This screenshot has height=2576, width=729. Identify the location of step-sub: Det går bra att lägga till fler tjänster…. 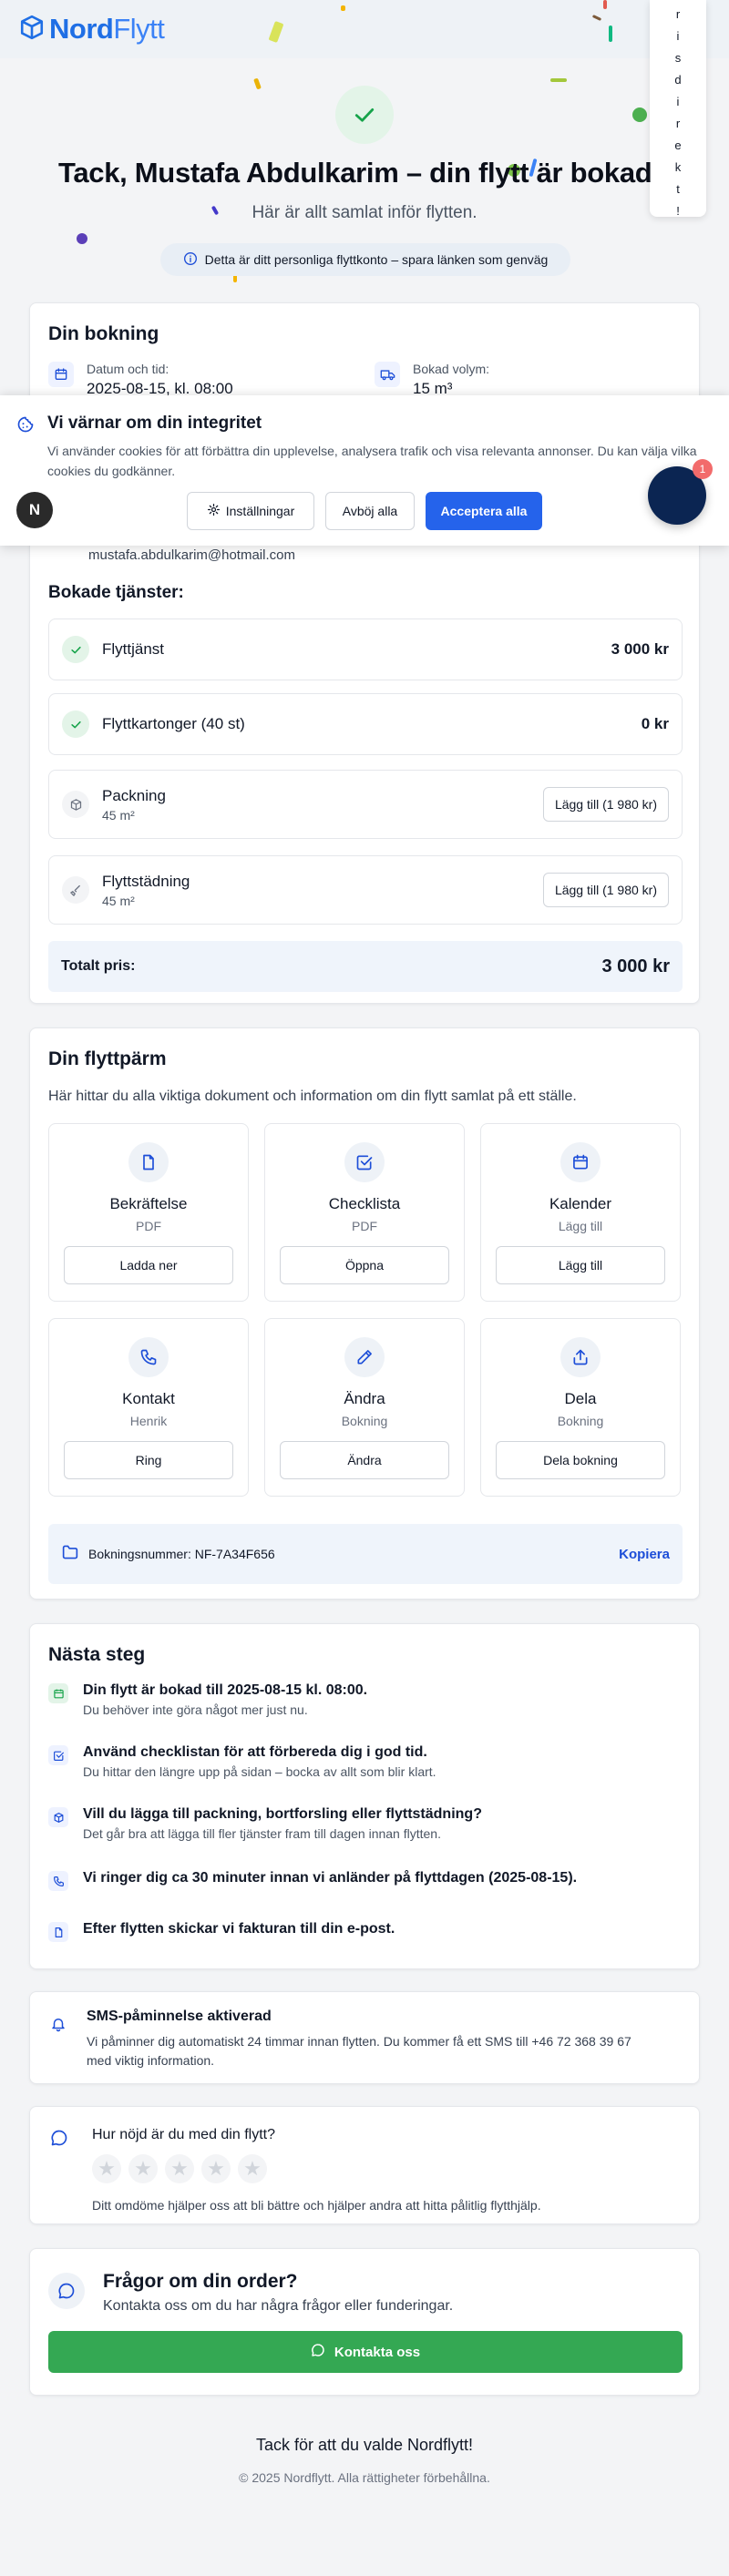
(262, 1833).